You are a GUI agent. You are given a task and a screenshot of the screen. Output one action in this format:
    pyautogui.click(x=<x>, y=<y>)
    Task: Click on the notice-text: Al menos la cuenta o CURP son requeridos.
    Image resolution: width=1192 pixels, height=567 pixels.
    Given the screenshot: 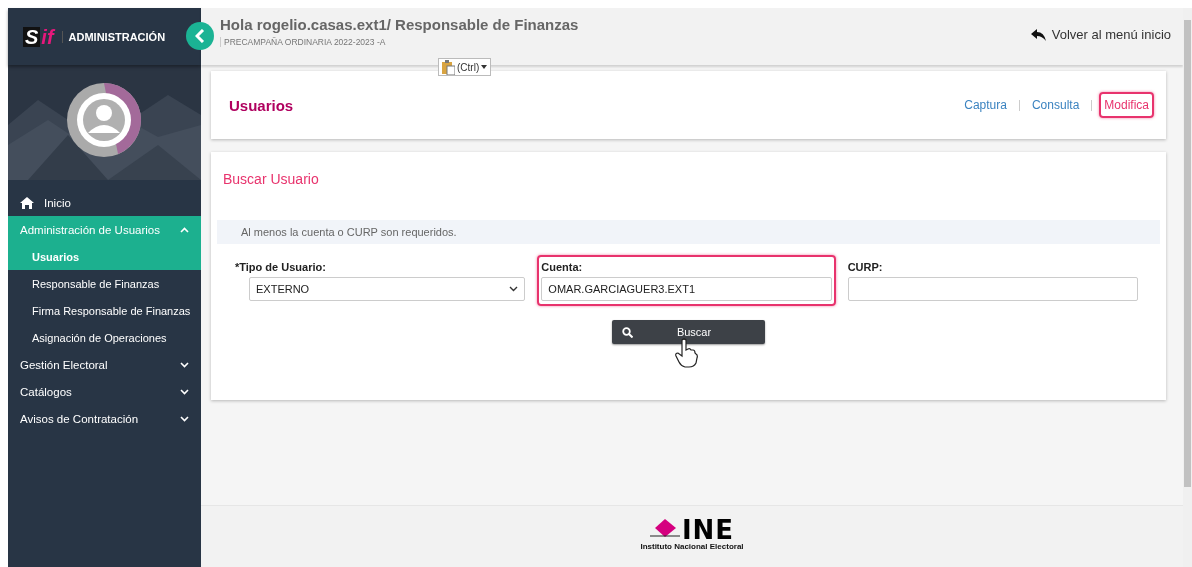 What is the action you would take?
    pyautogui.click(x=688, y=232)
    